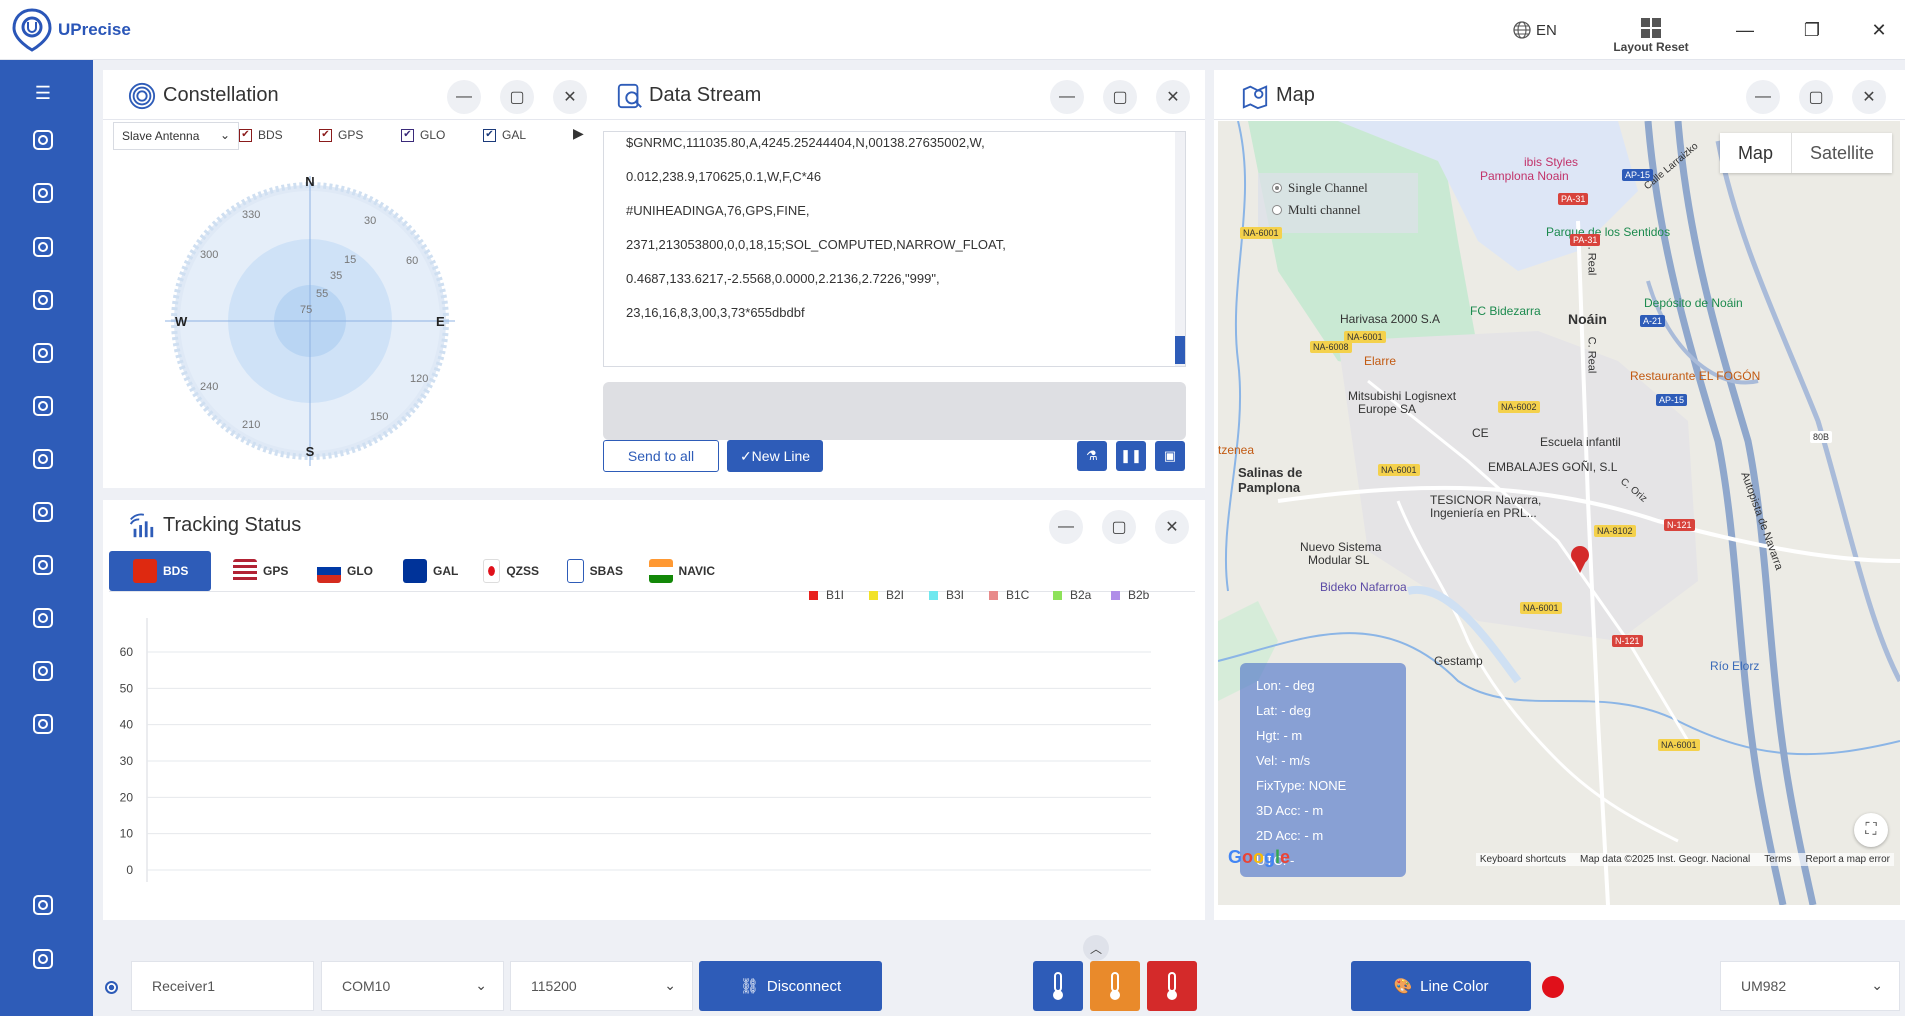  Describe the element at coordinates (670, 571) in the screenshot. I see `tab-navic: NAVIC` at that location.